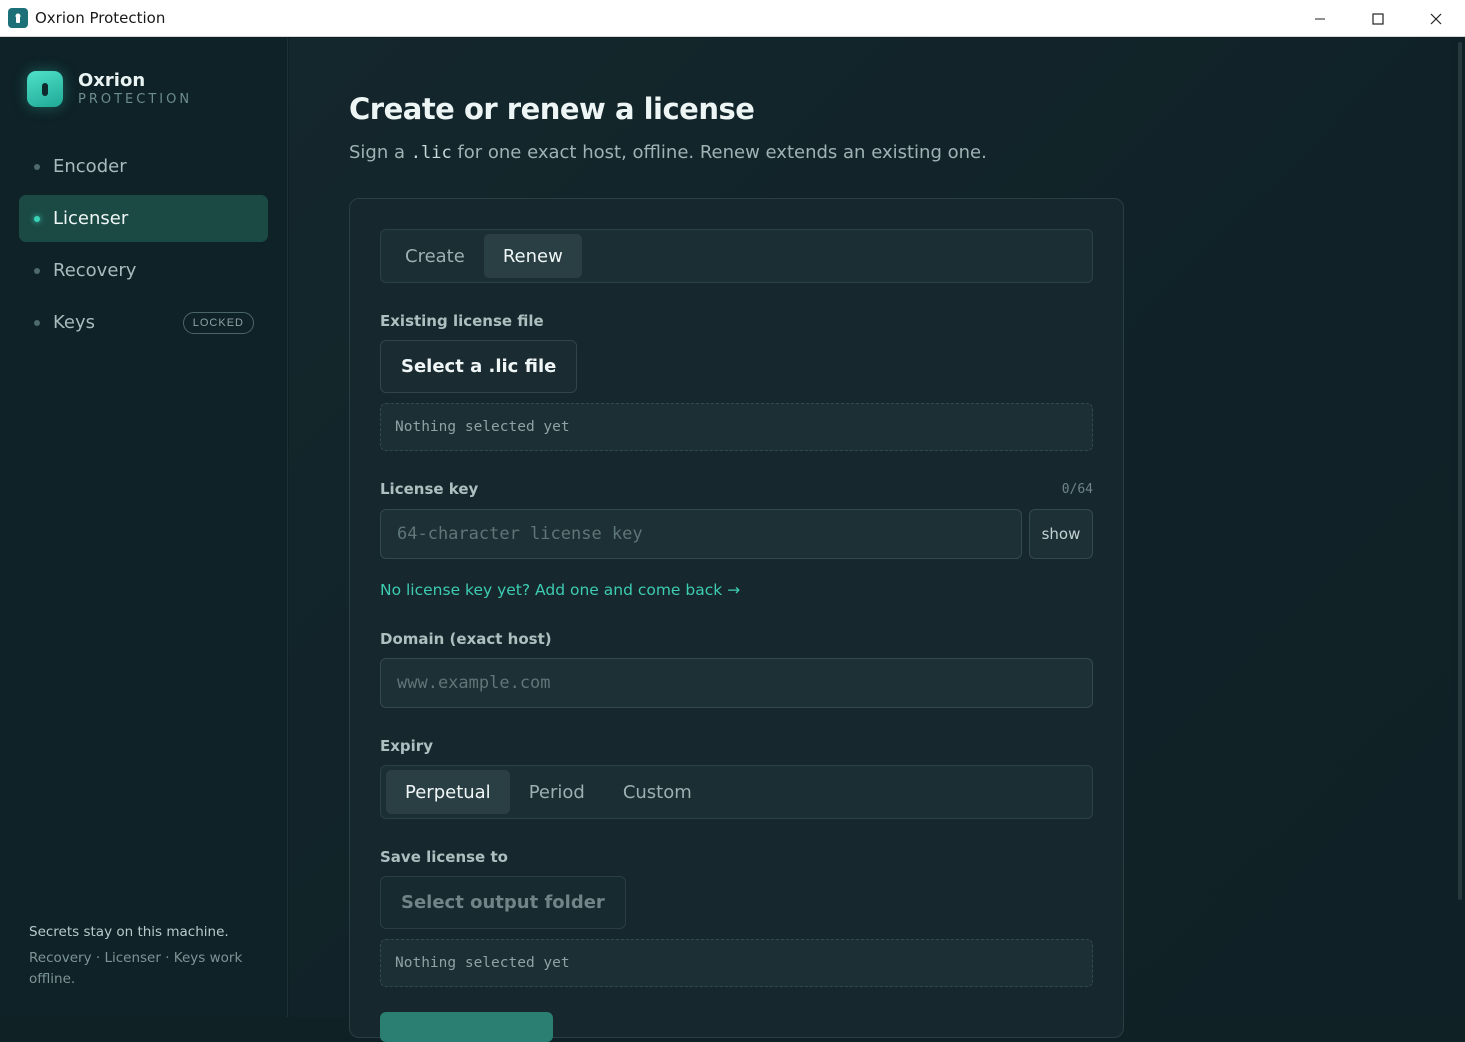  Describe the element at coordinates (112, 80) in the screenshot. I see `brand-name: Oxrion` at that location.